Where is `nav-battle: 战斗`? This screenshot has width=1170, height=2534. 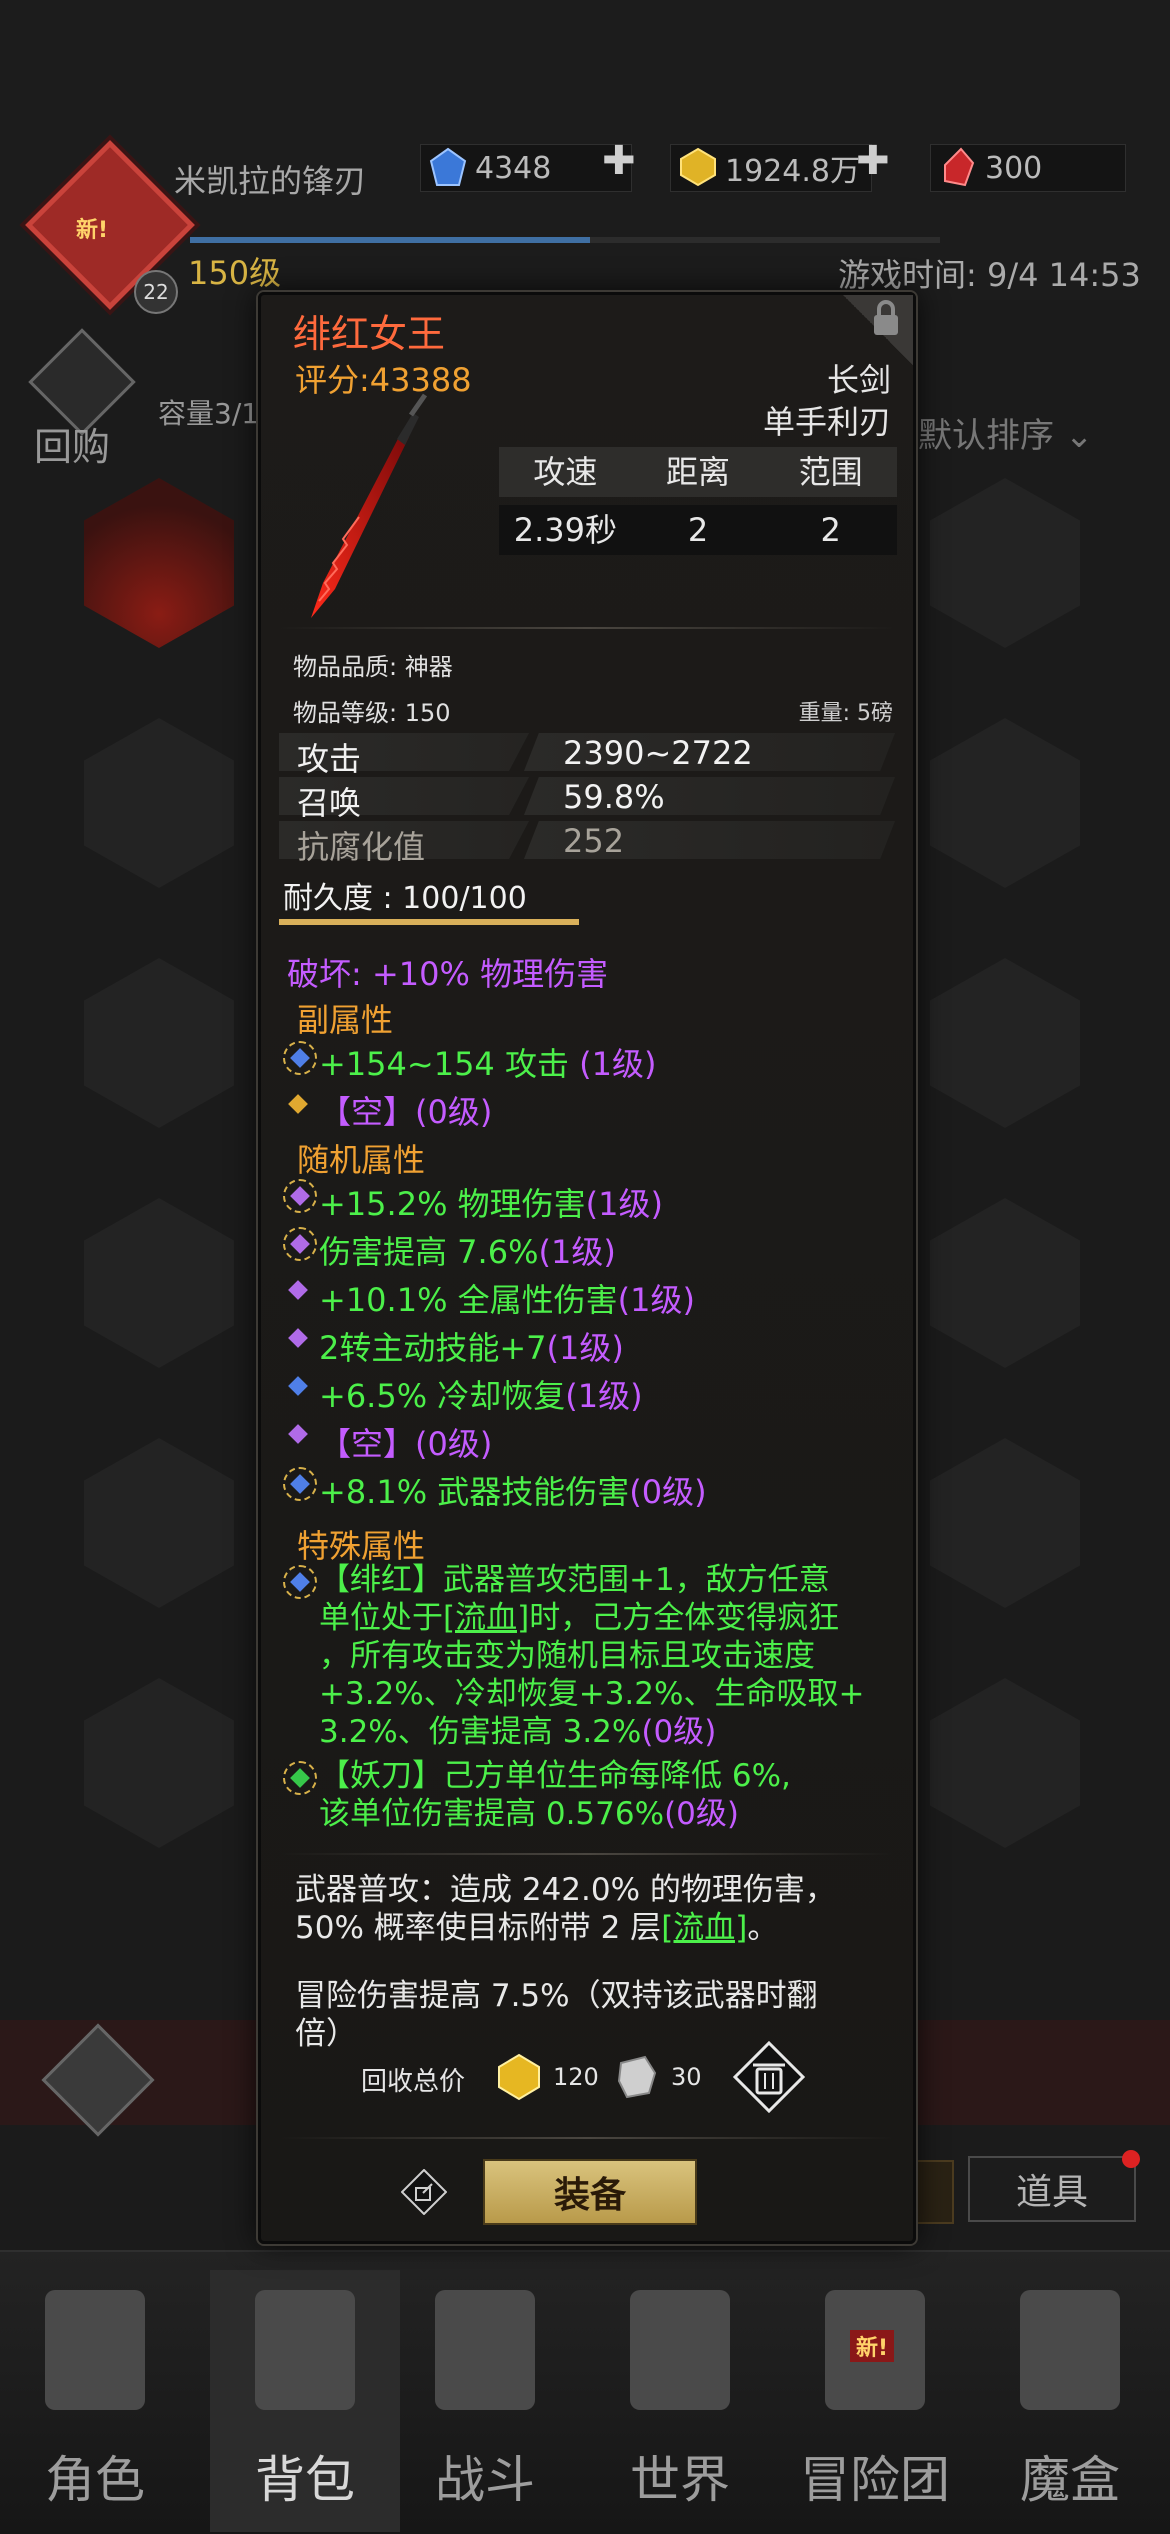 nav-battle: 战斗 is located at coordinates (485, 2401).